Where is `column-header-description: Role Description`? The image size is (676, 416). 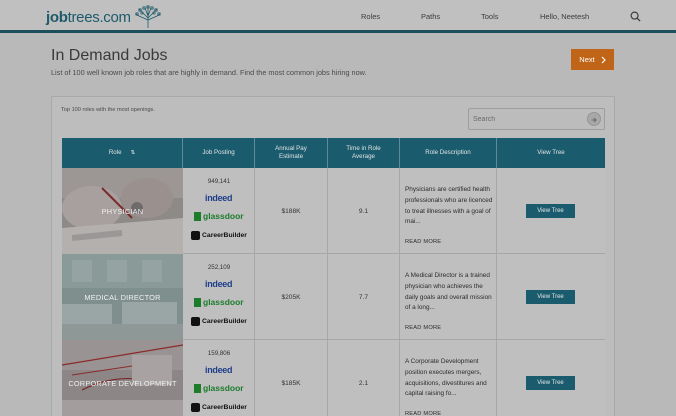 column-header-description: Role Description is located at coordinates (448, 153).